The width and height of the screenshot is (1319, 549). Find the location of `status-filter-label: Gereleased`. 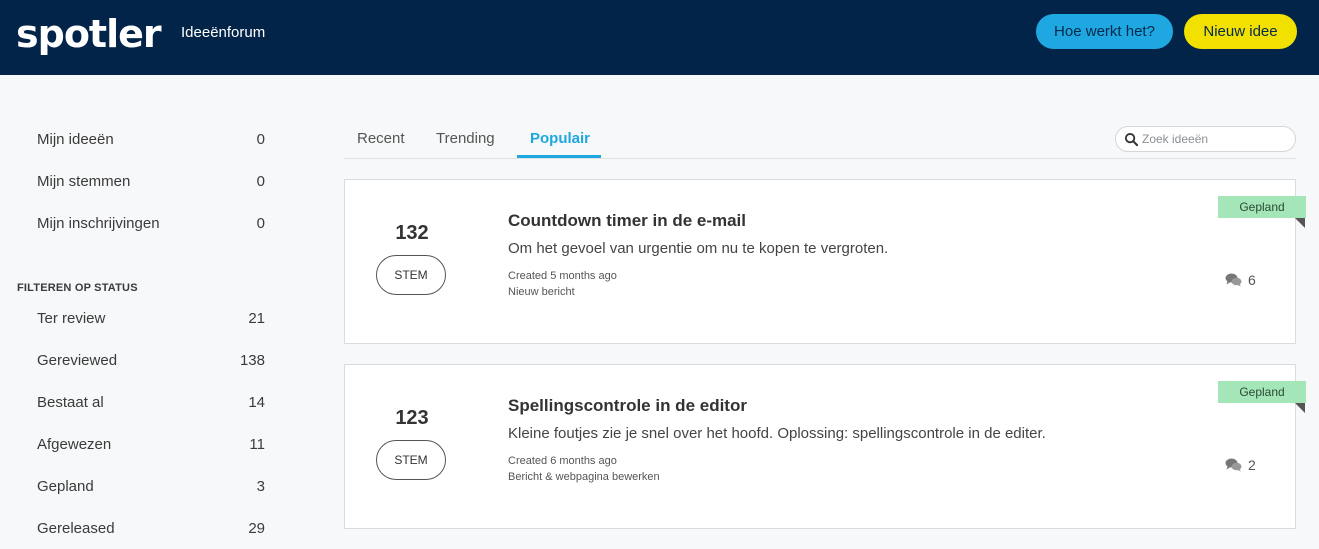

status-filter-label: Gereleased is located at coordinates (76, 528).